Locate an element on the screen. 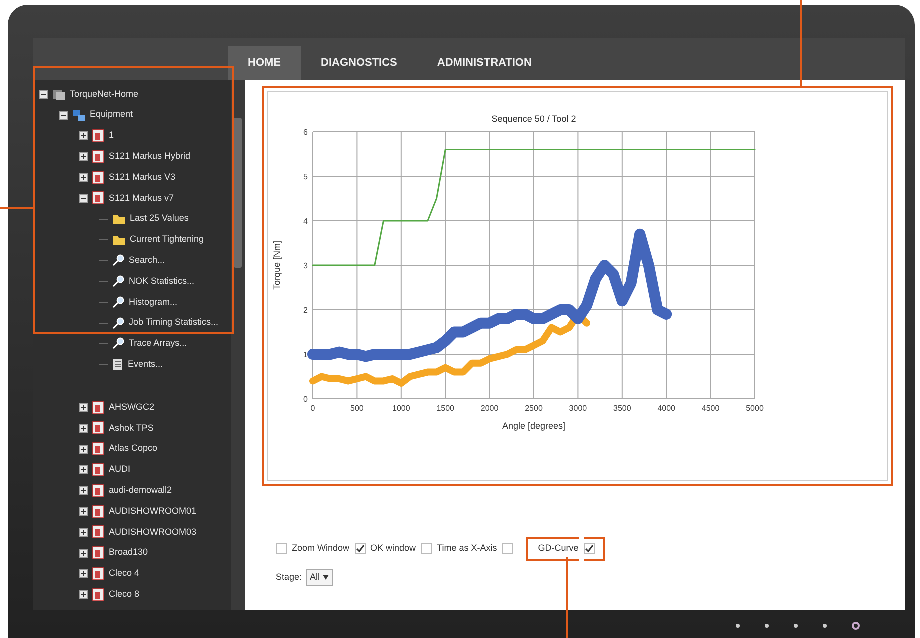  tick-label: 3 is located at coordinates (306, 266).